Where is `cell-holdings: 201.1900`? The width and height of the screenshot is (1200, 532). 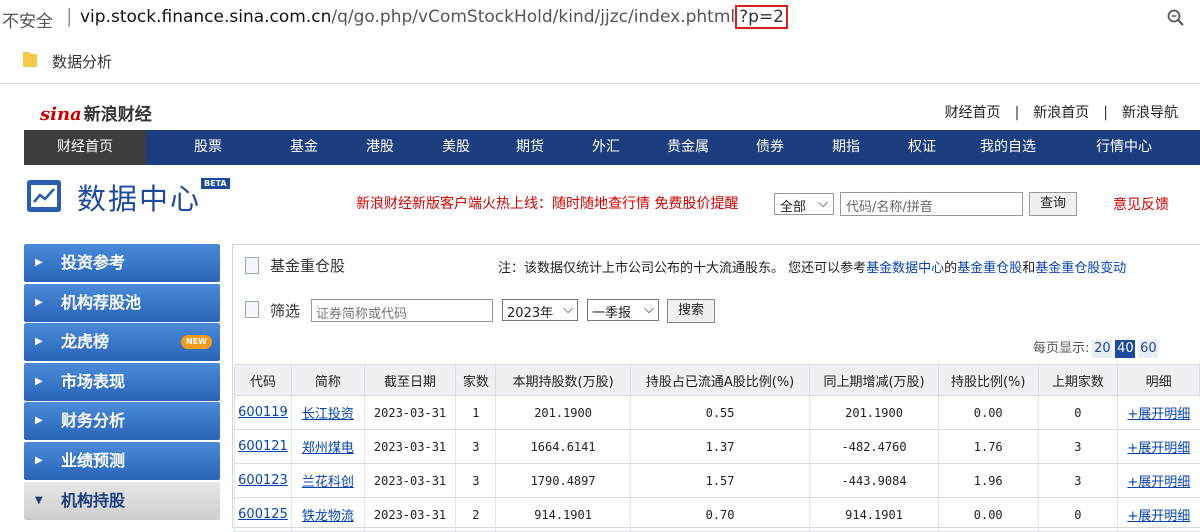
cell-holdings: 201.1900 is located at coordinates (563, 412).